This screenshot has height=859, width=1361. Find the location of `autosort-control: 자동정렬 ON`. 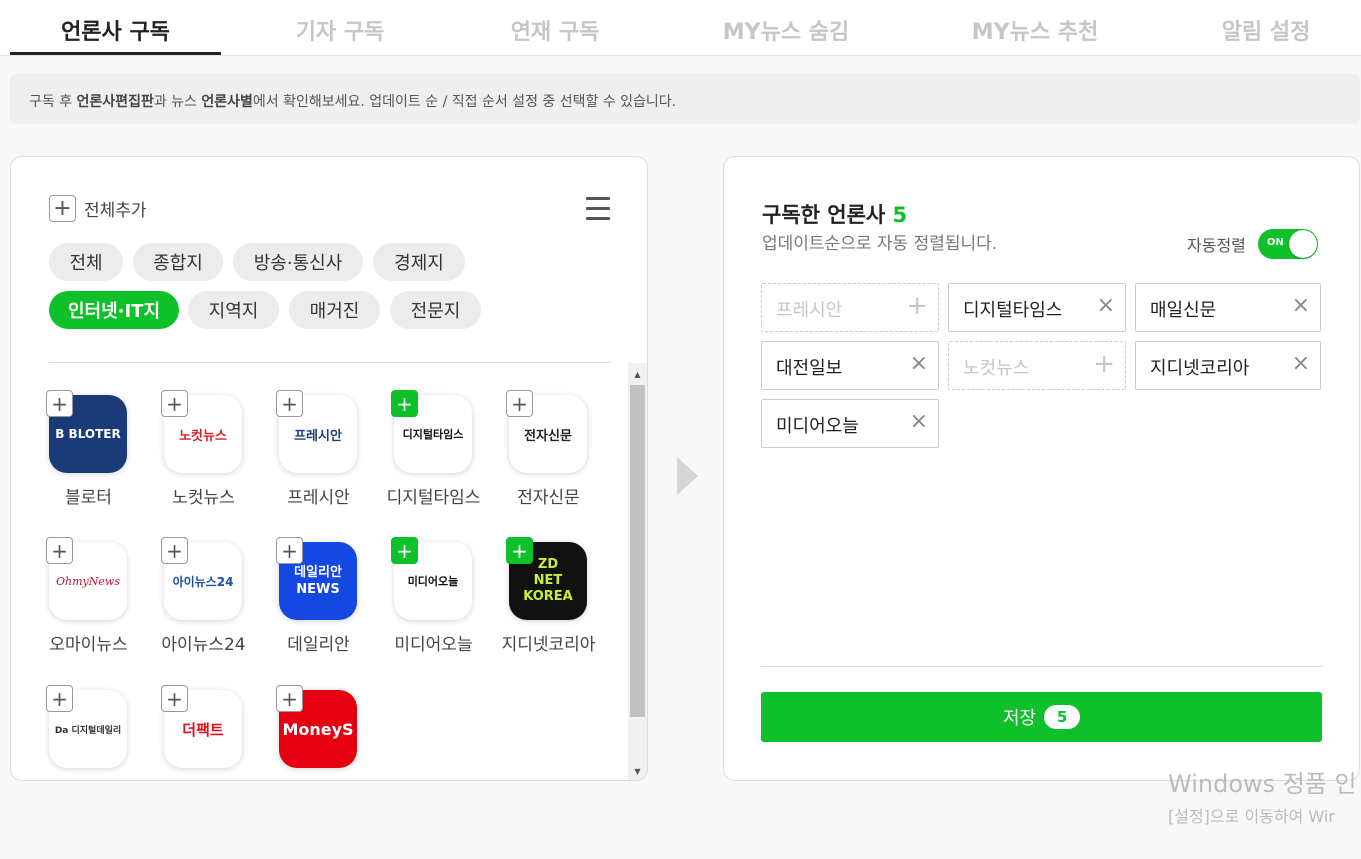

autosort-control: 자동정렬 ON is located at coordinates (1252, 244).